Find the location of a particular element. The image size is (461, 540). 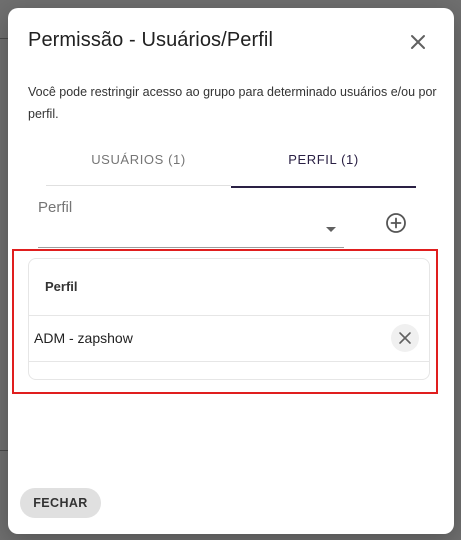

add-circle-icon is located at coordinates (396, 223).